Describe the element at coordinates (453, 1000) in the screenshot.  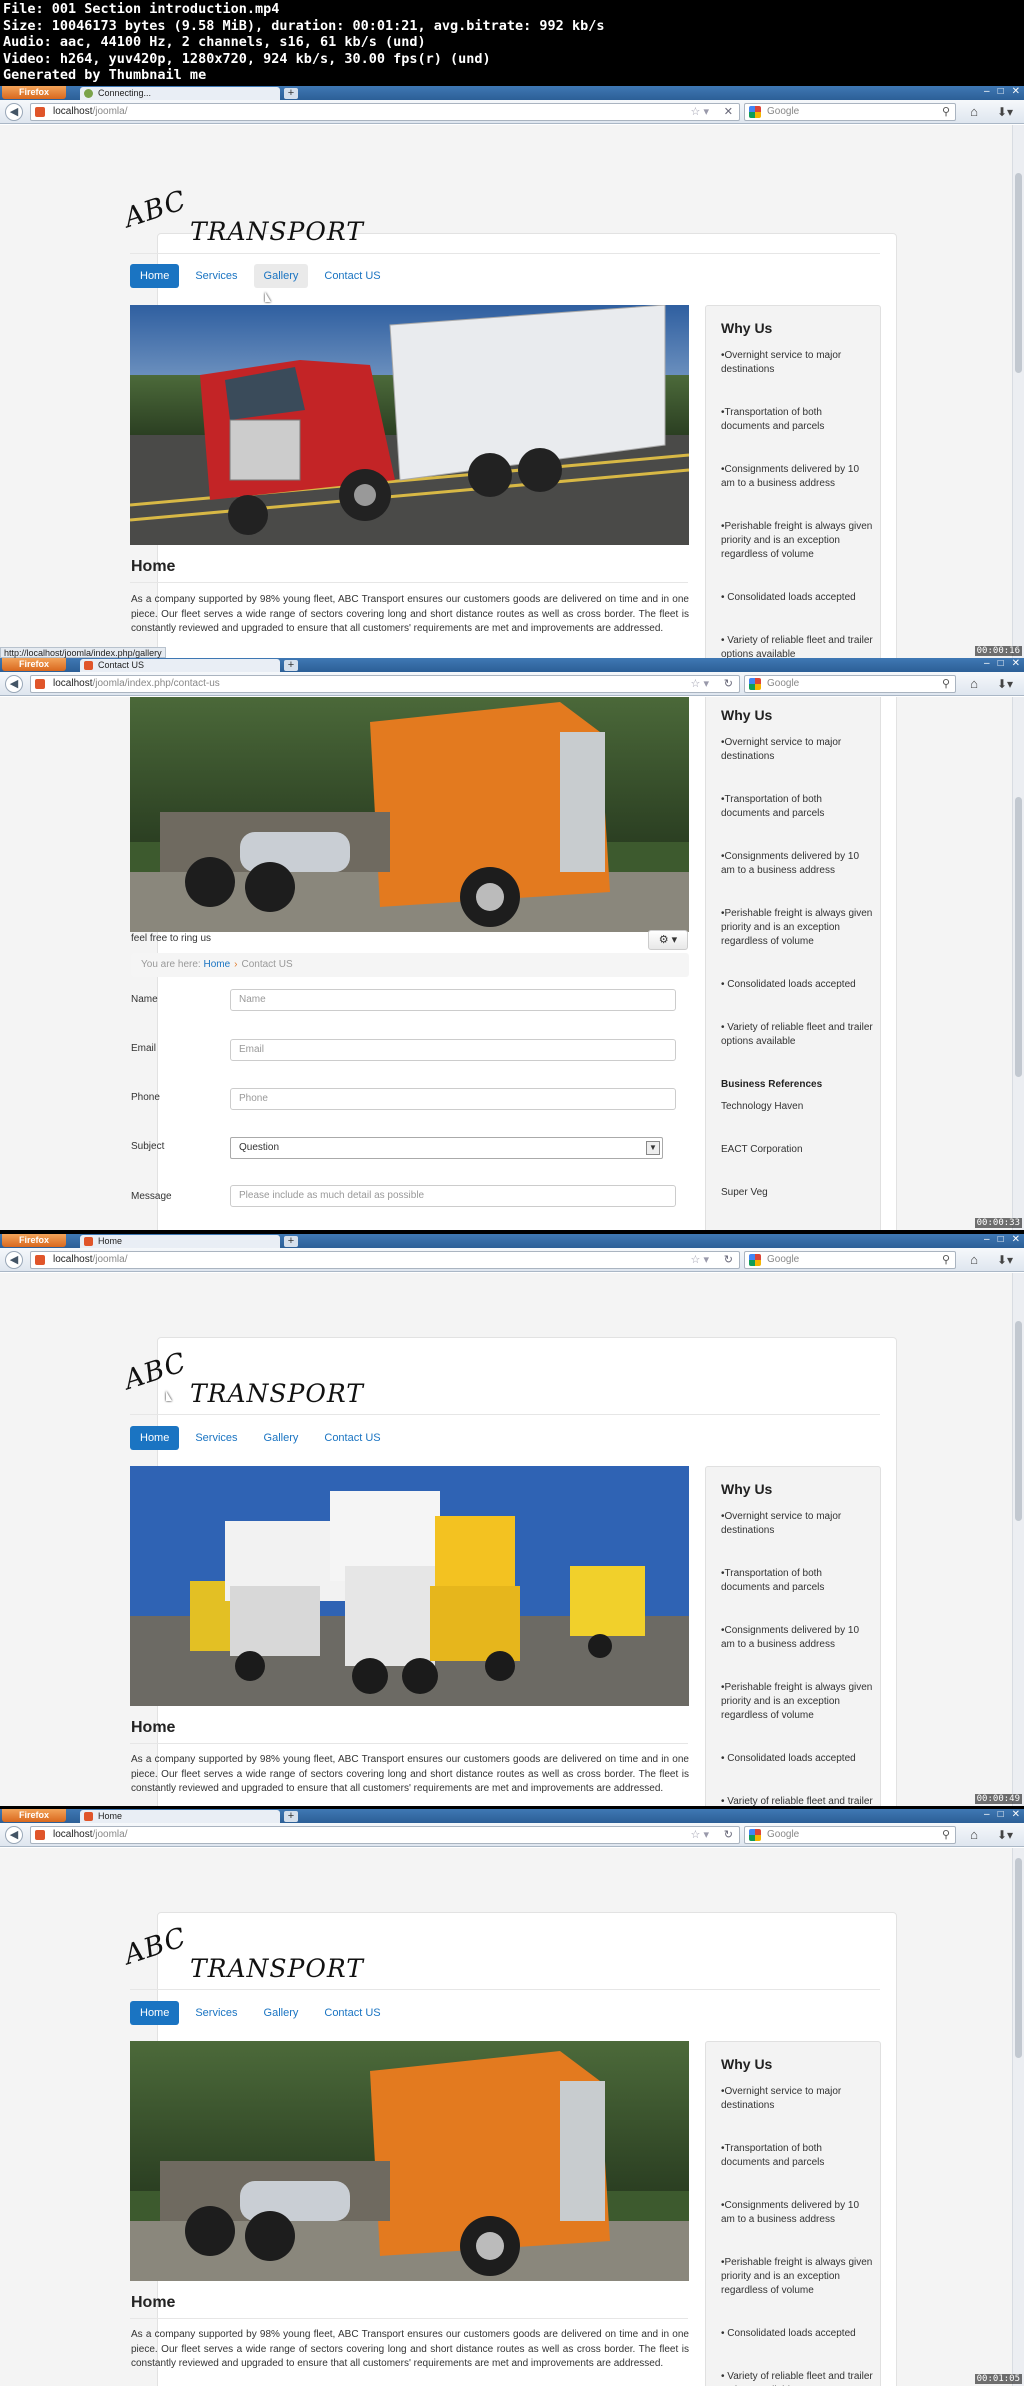
I see `name-field: Name` at that location.